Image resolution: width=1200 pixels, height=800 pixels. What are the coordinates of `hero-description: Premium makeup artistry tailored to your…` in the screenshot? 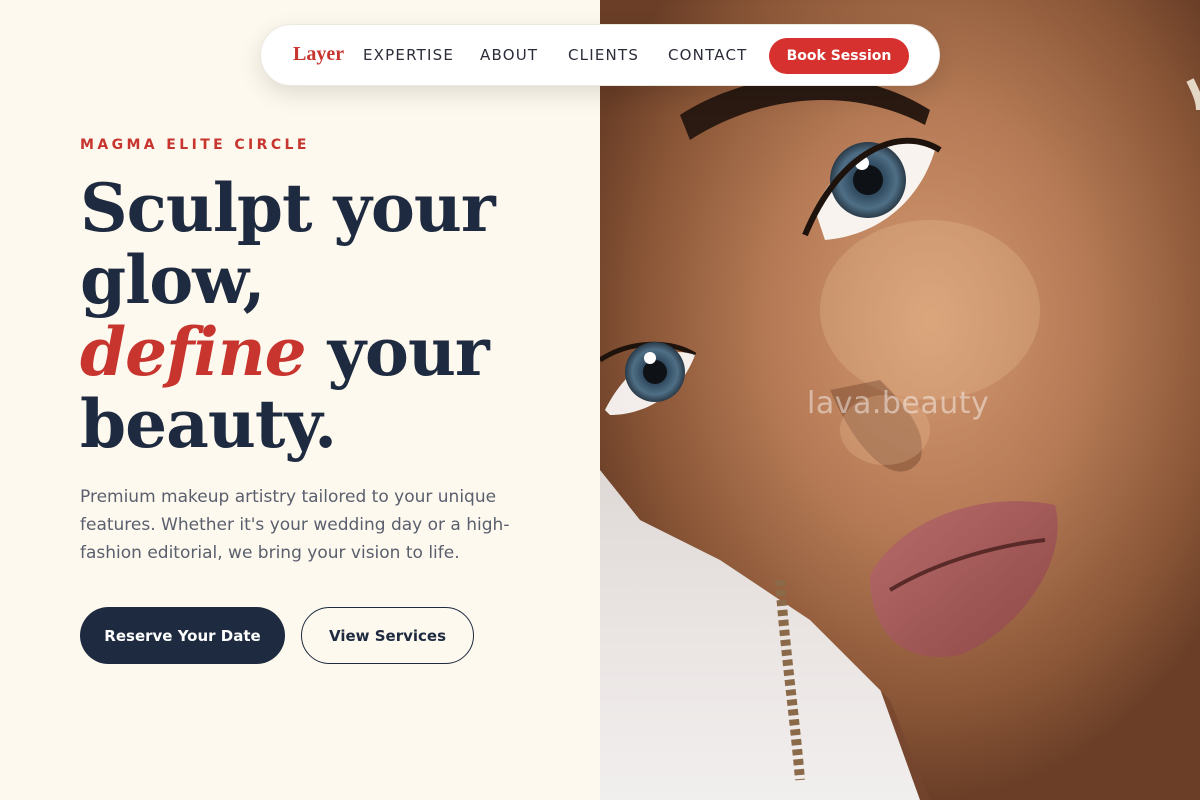 It's located at (295, 525).